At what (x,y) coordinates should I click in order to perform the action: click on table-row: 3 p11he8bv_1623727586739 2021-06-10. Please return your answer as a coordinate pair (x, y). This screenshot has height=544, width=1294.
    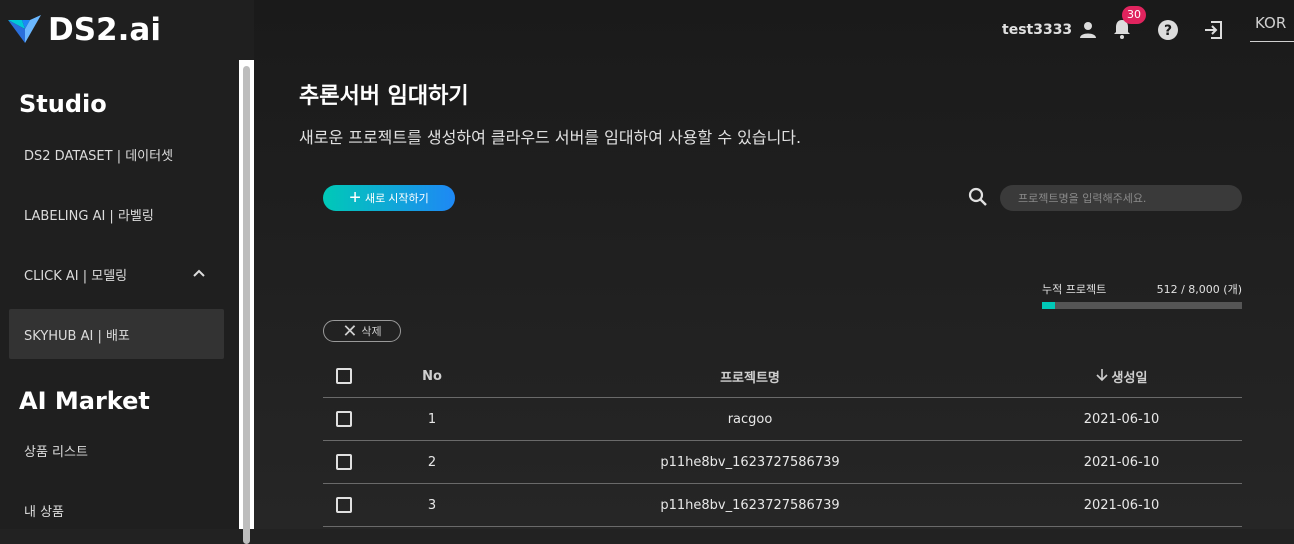
    Looking at the image, I should click on (782, 505).